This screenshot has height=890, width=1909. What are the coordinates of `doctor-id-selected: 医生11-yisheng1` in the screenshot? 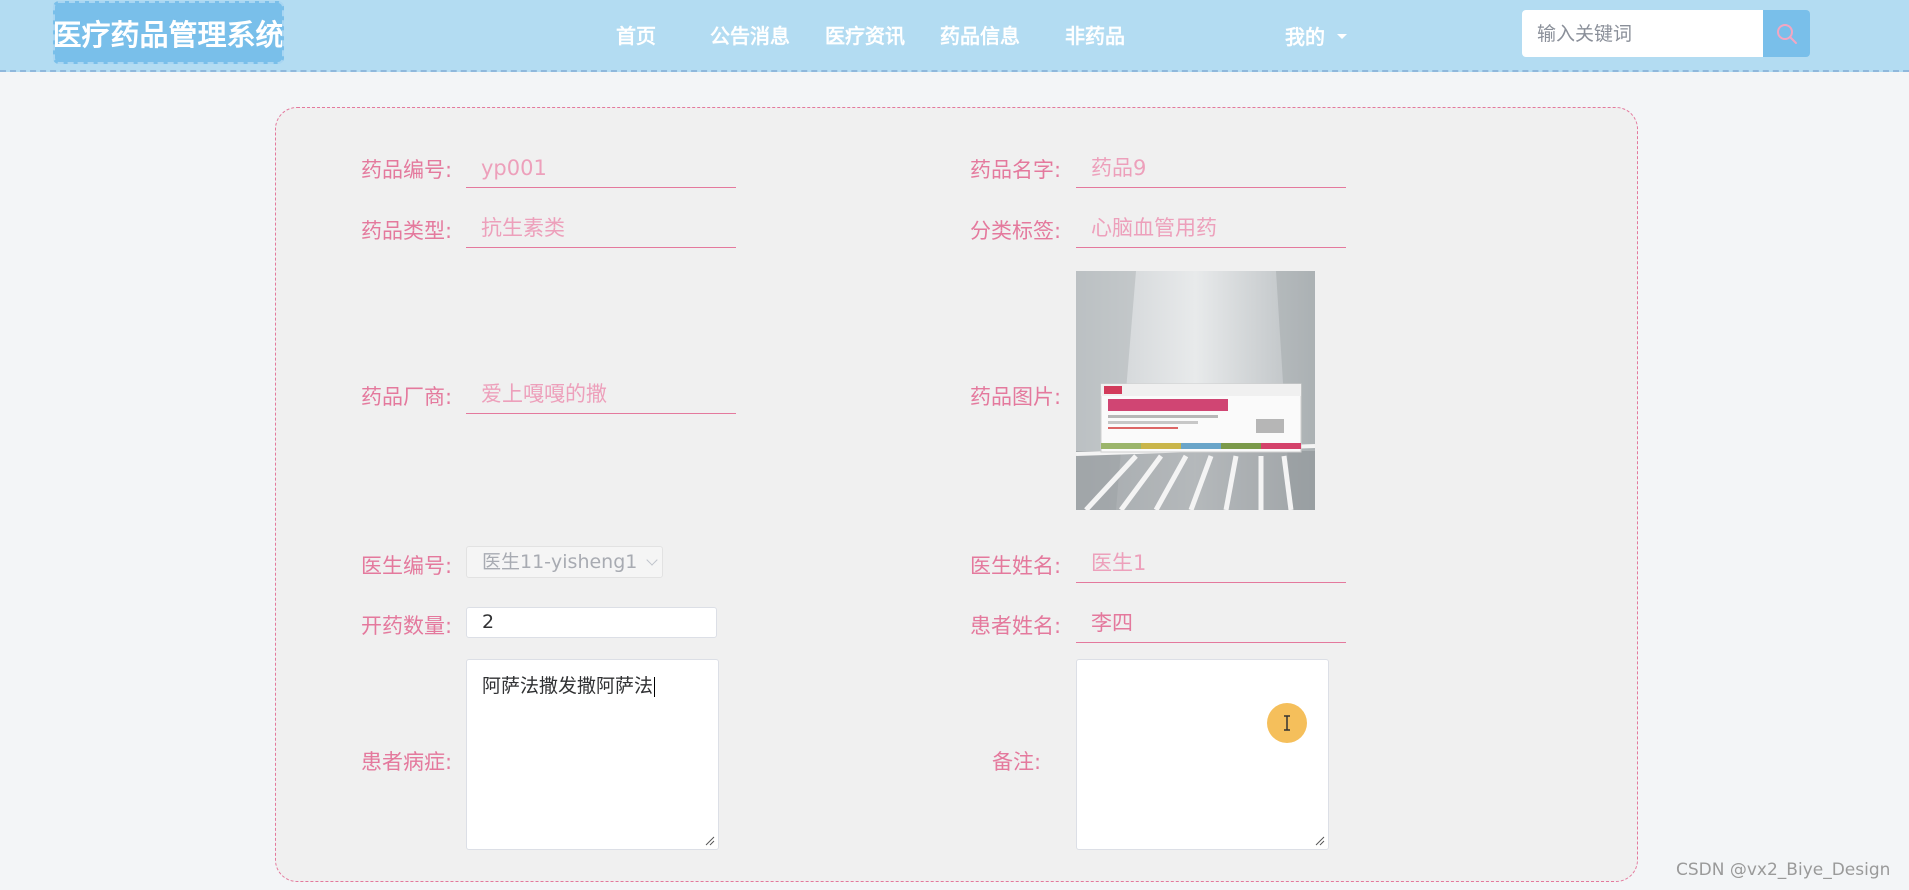 It's located at (560, 562).